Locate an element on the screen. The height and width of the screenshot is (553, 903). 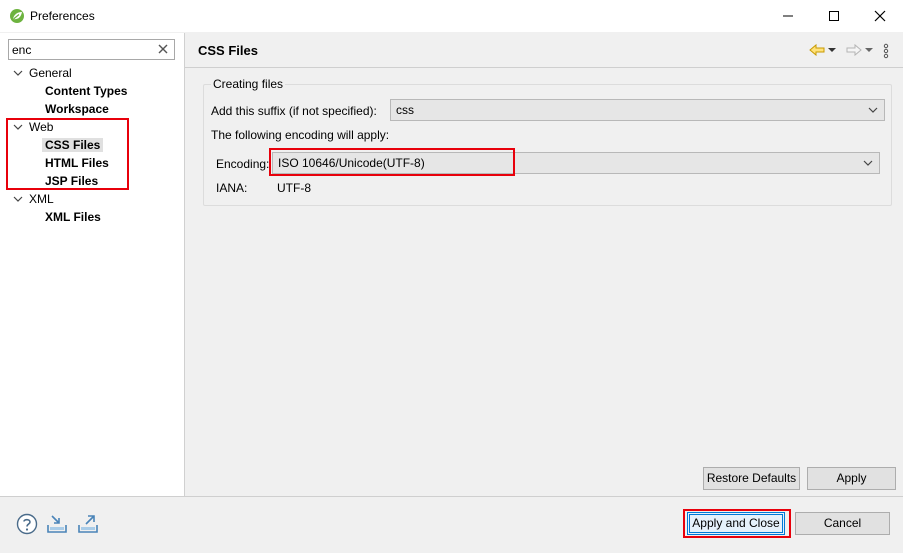
suffix-combo: css is located at coordinates (637, 110).